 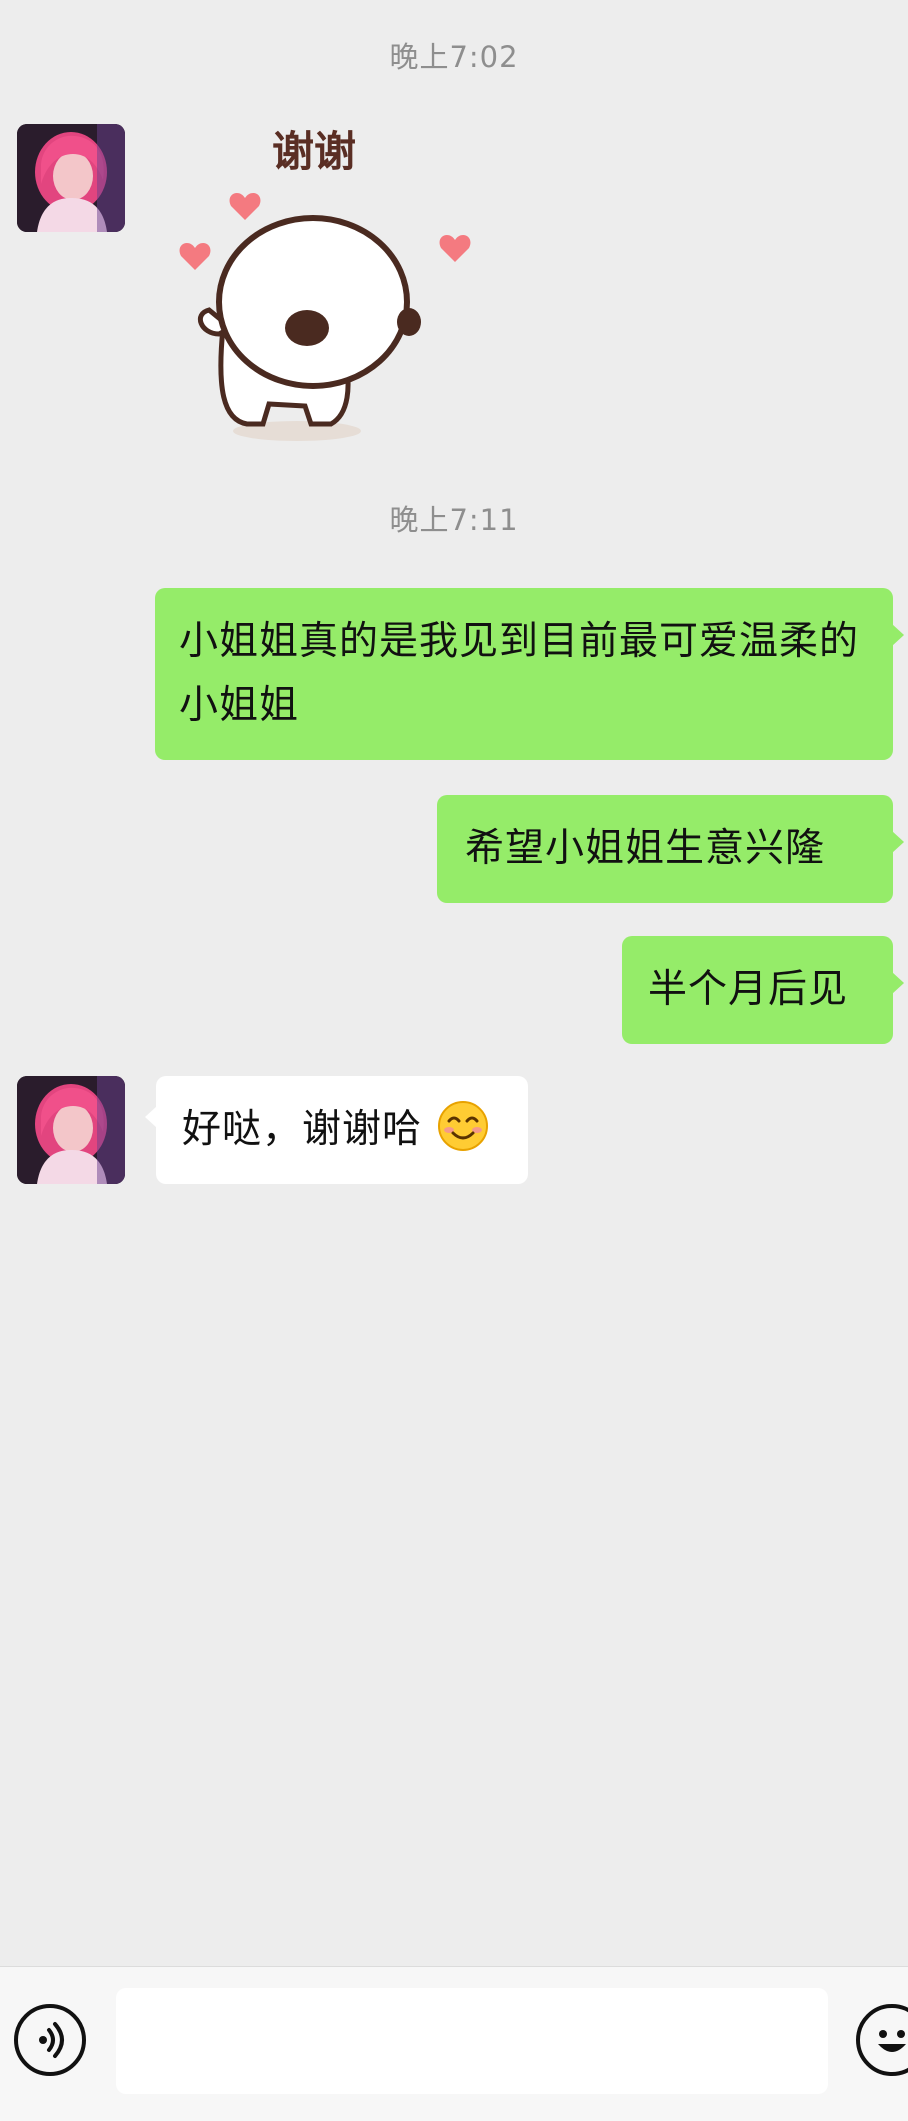 I want to click on message-text: 好哒，谢谢哈, so click(x=302, y=1129).